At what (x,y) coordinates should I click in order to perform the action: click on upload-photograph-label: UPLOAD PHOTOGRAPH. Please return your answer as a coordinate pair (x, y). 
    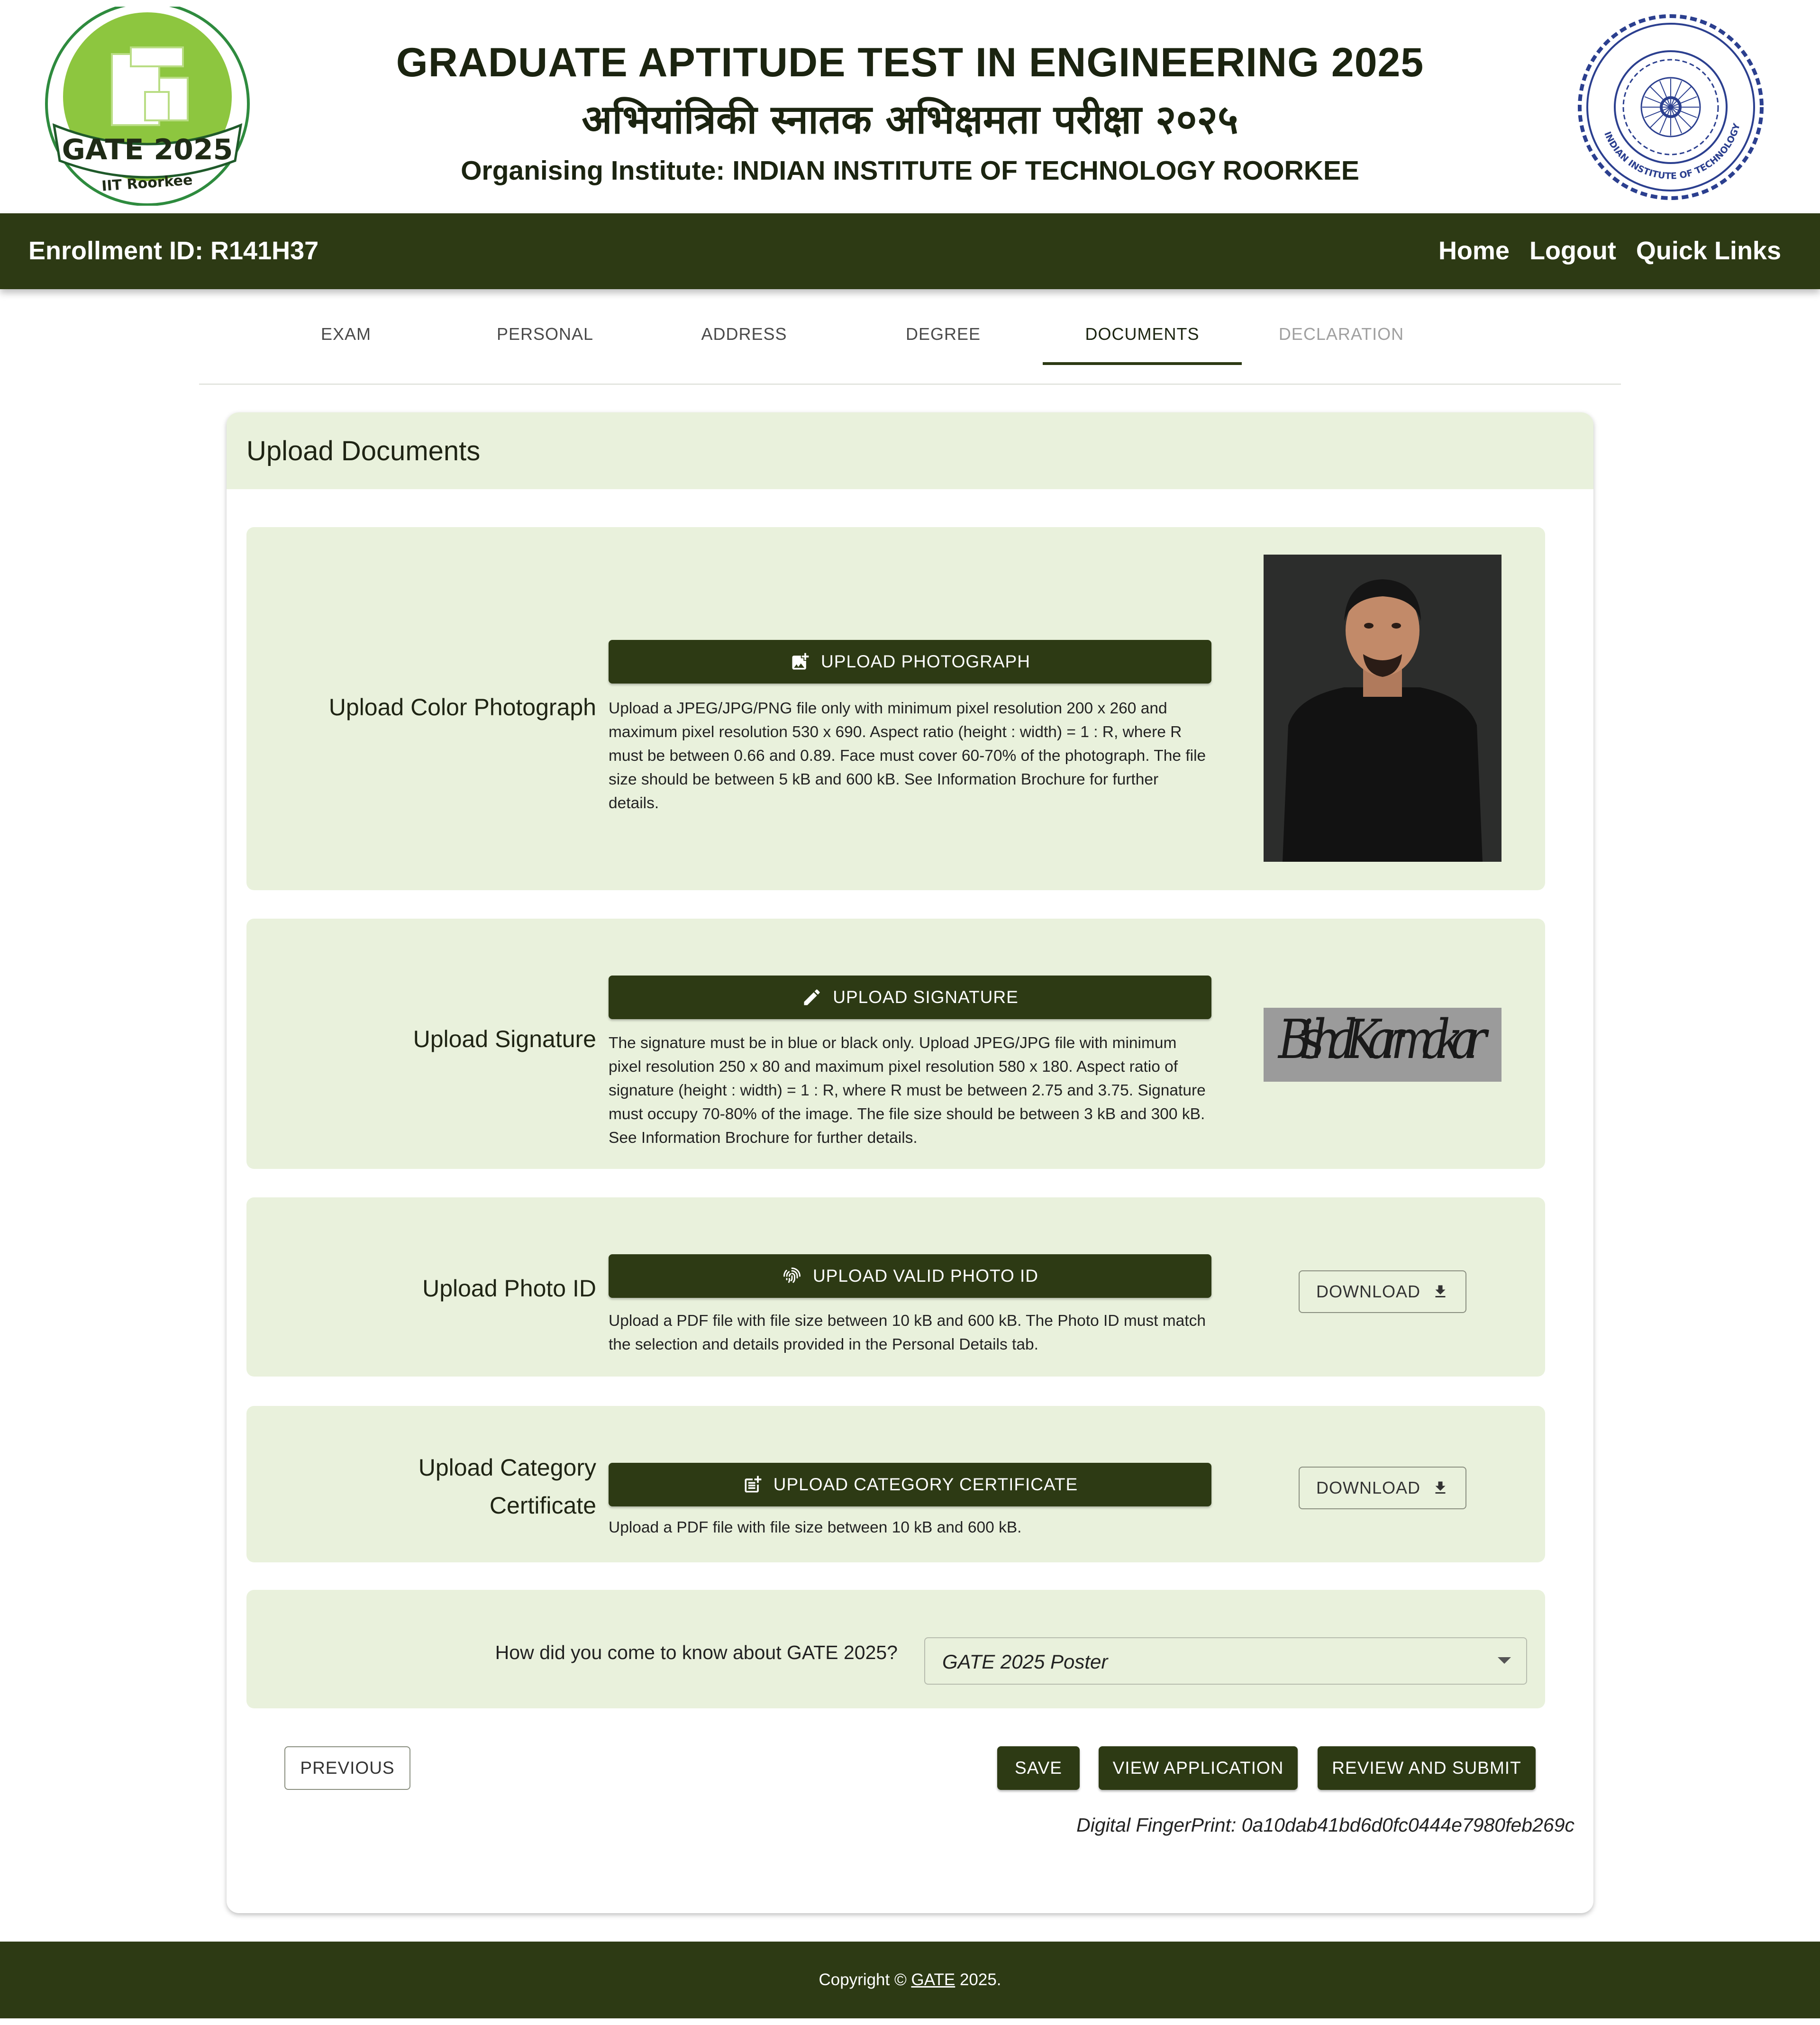
    Looking at the image, I should click on (925, 661).